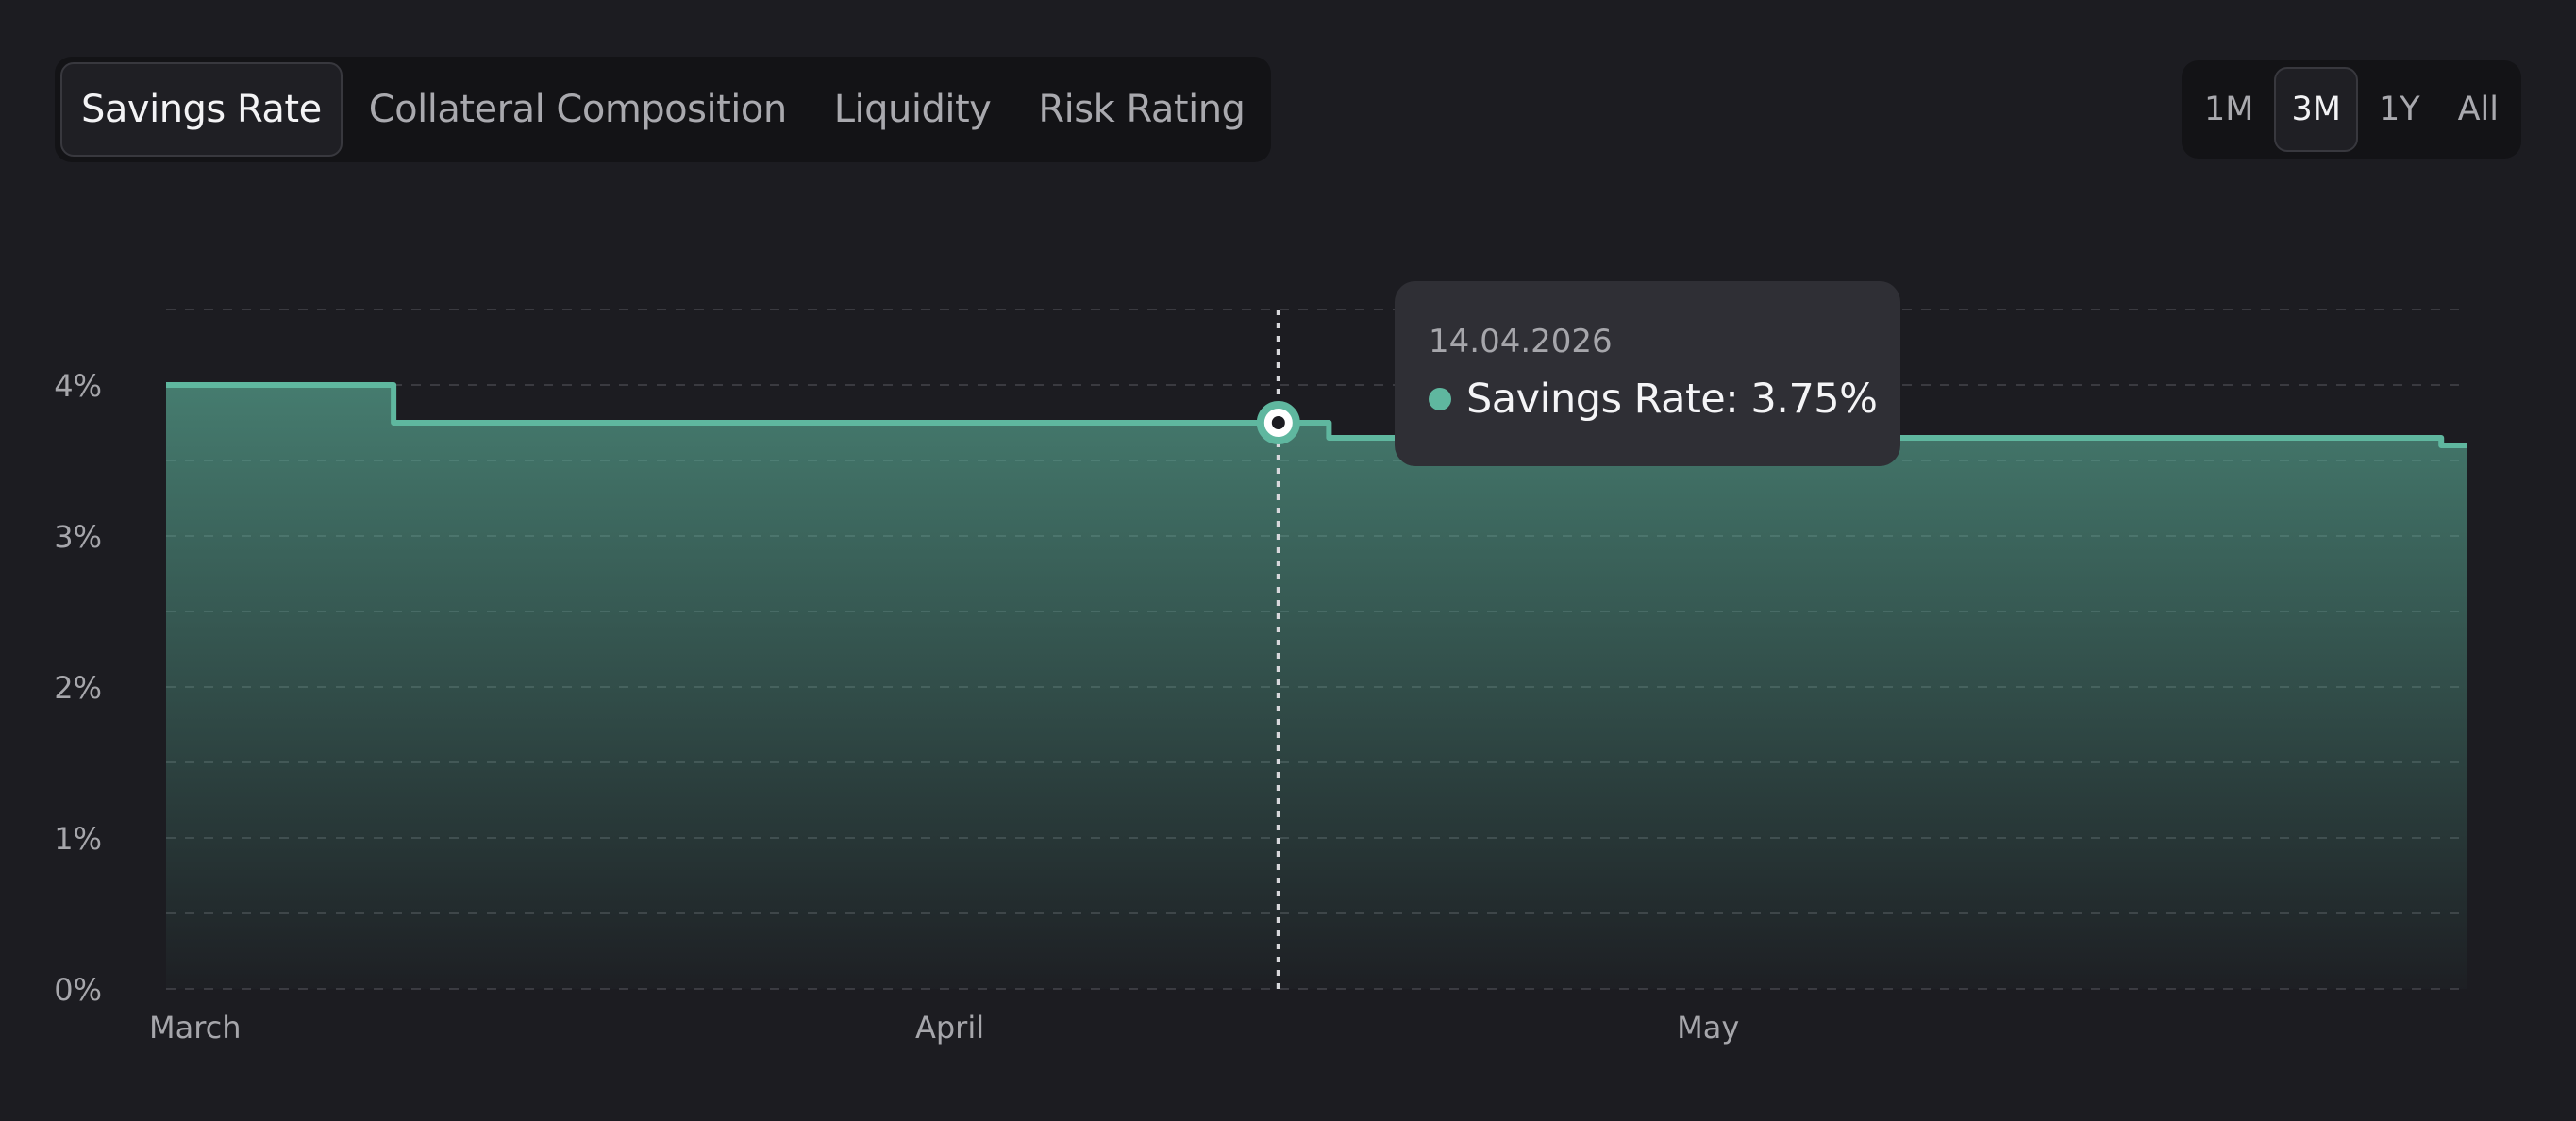 This screenshot has height=1121, width=2576. Describe the element at coordinates (78, 839) in the screenshot. I see `y-tick-label: 1%` at that location.